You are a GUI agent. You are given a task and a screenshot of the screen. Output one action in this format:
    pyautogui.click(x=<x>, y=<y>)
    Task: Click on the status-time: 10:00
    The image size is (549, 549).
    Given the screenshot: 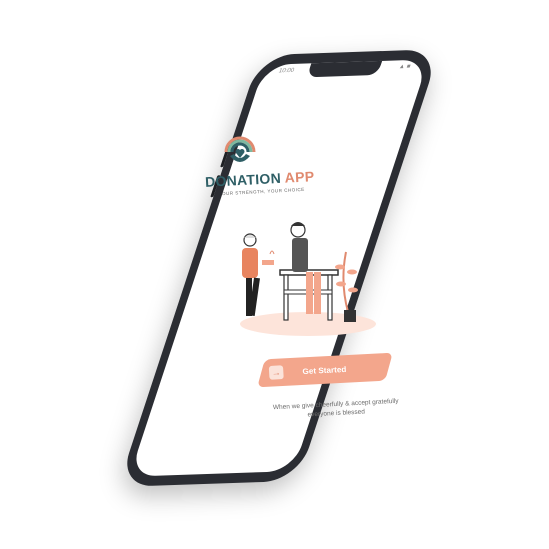 What is the action you would take?
    pyautogui.click(x=286, y=71)
    